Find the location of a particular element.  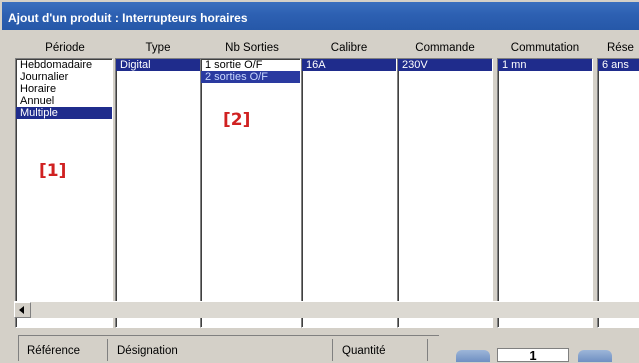

column-header-reserve: Rése is located at coordinates (620, 48).